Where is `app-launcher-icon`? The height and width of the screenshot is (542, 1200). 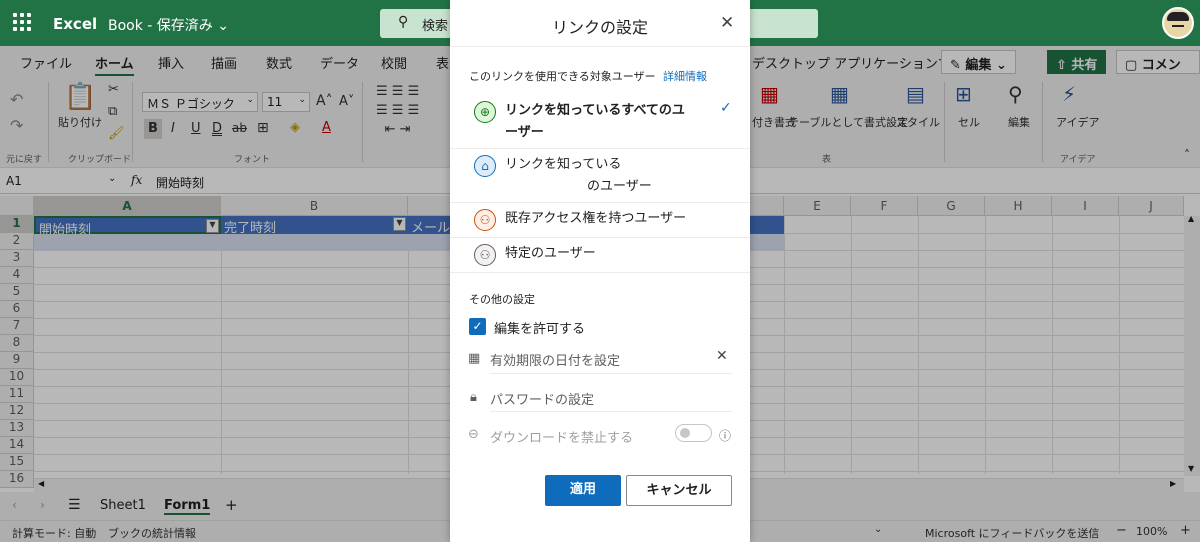
app-launcher-icon is located at coordinates (22, 22).